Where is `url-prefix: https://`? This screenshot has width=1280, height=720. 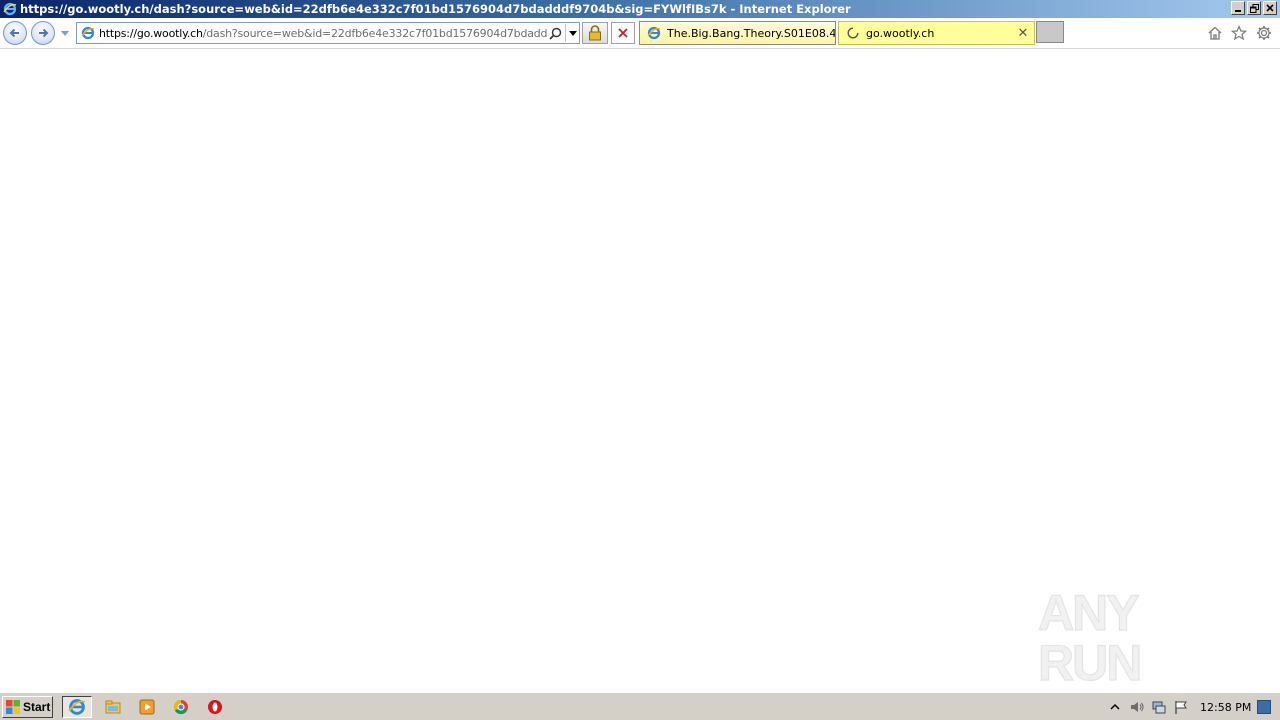
url-prefix: https:// is located at coordinates (118, 33).